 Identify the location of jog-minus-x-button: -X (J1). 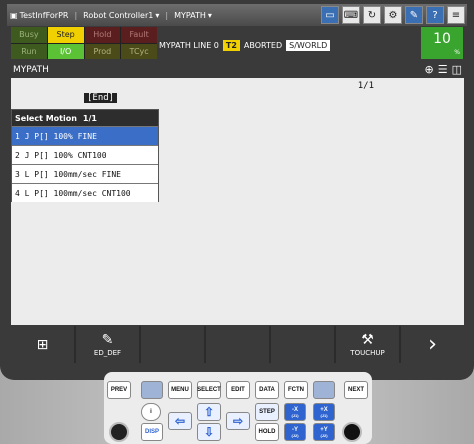
(295, 412).